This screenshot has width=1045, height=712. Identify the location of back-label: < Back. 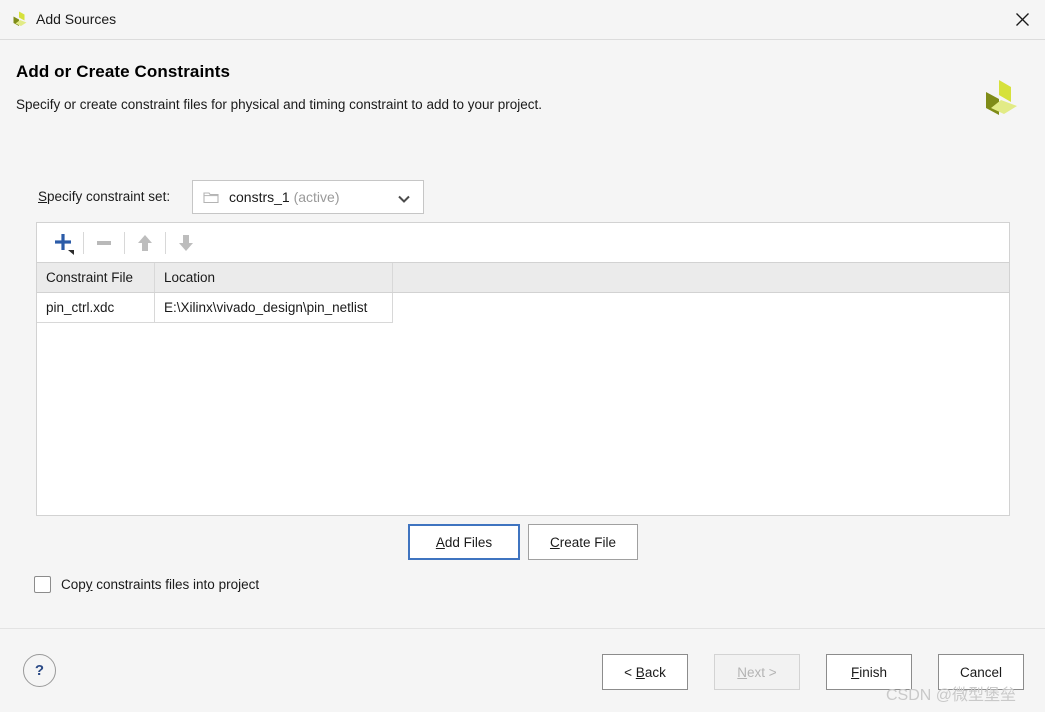
(645, 672).